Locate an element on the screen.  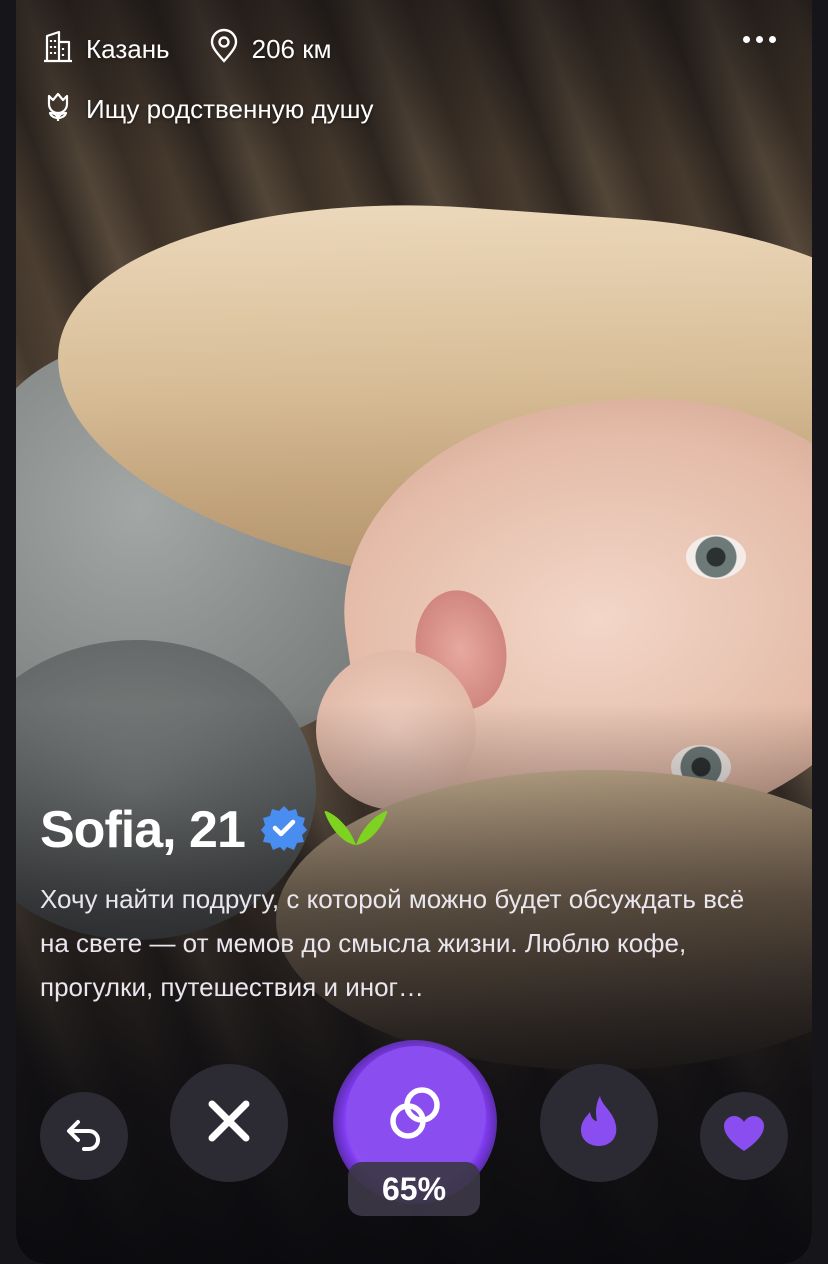
superlike-button is located at coordinates (599, 1123).